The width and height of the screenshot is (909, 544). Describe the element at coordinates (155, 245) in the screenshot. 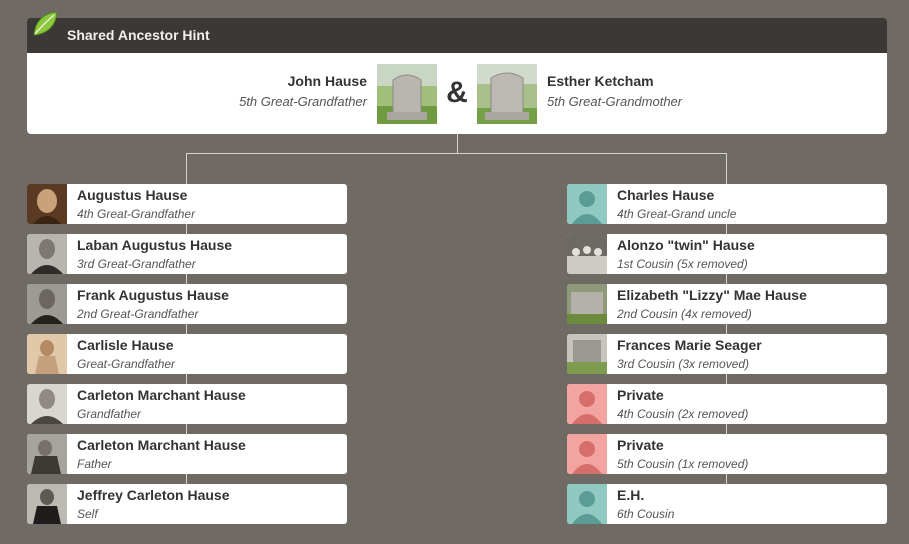

I see `person-name: Laban Augustus Hause` at that location.